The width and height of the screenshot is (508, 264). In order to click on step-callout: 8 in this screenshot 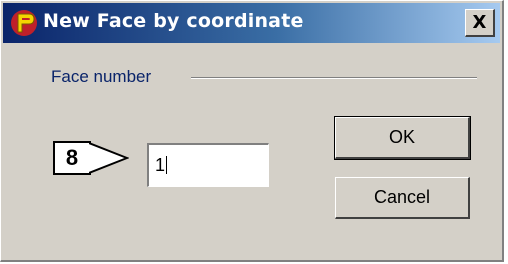, I will do `click(91, 158)`.